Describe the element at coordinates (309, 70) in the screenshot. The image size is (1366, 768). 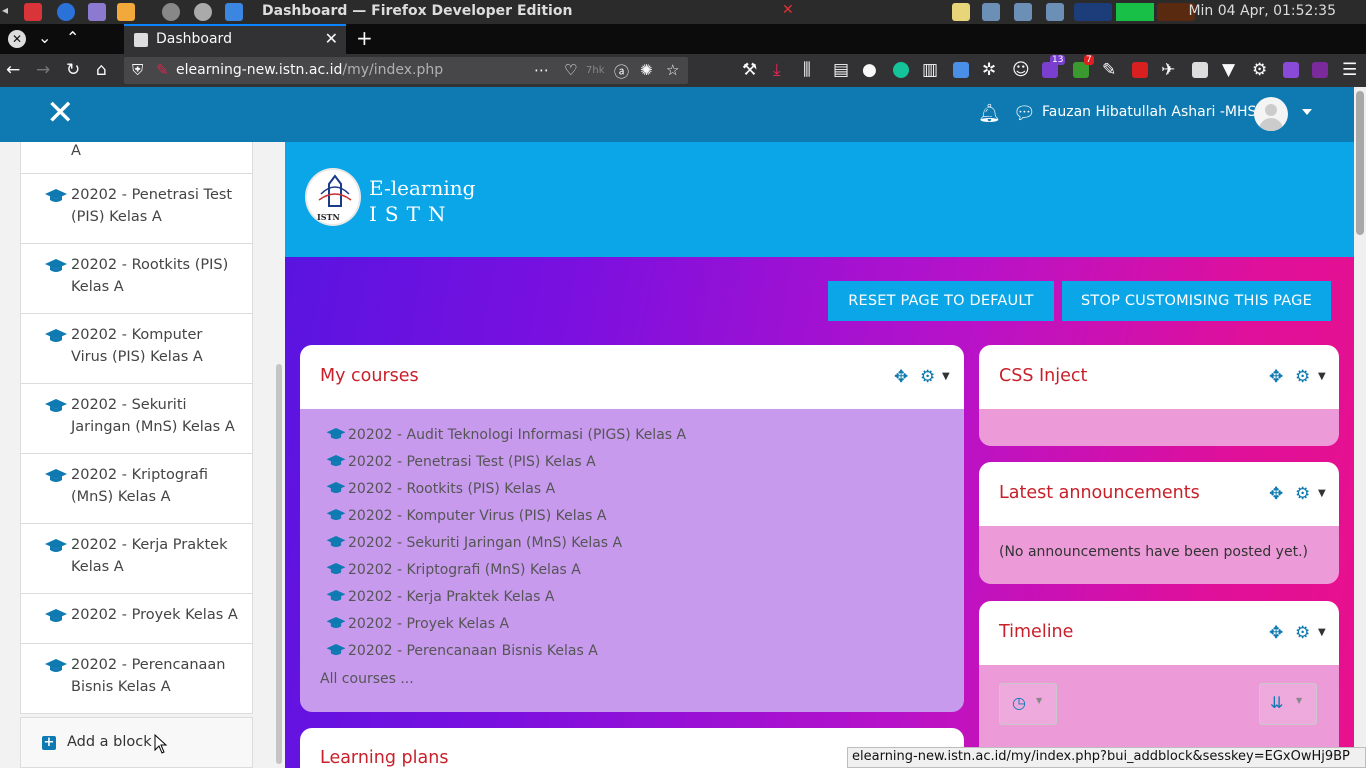
I see `url-text: elearning-new.istn.ac.id/my/index.php` at that location.